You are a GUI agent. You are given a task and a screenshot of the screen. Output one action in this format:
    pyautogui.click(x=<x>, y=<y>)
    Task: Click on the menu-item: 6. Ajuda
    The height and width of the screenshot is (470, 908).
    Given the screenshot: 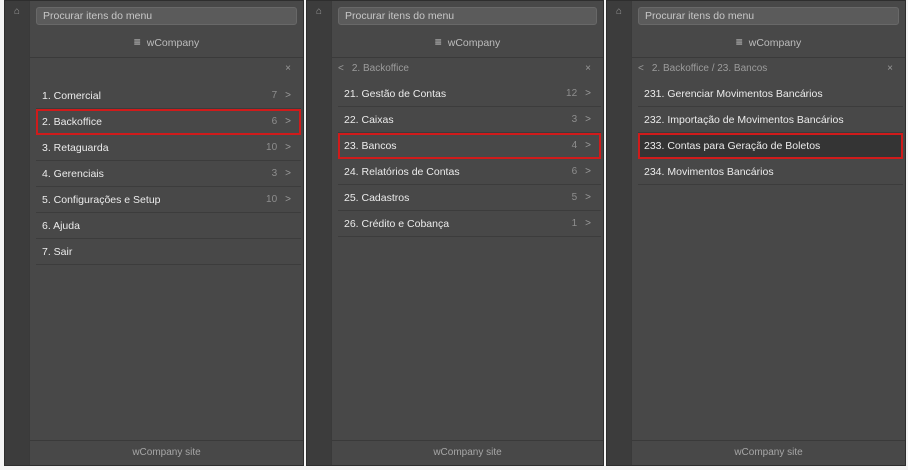 What is the action you would take?
    pyautogui.click(x=168, y=226)
    